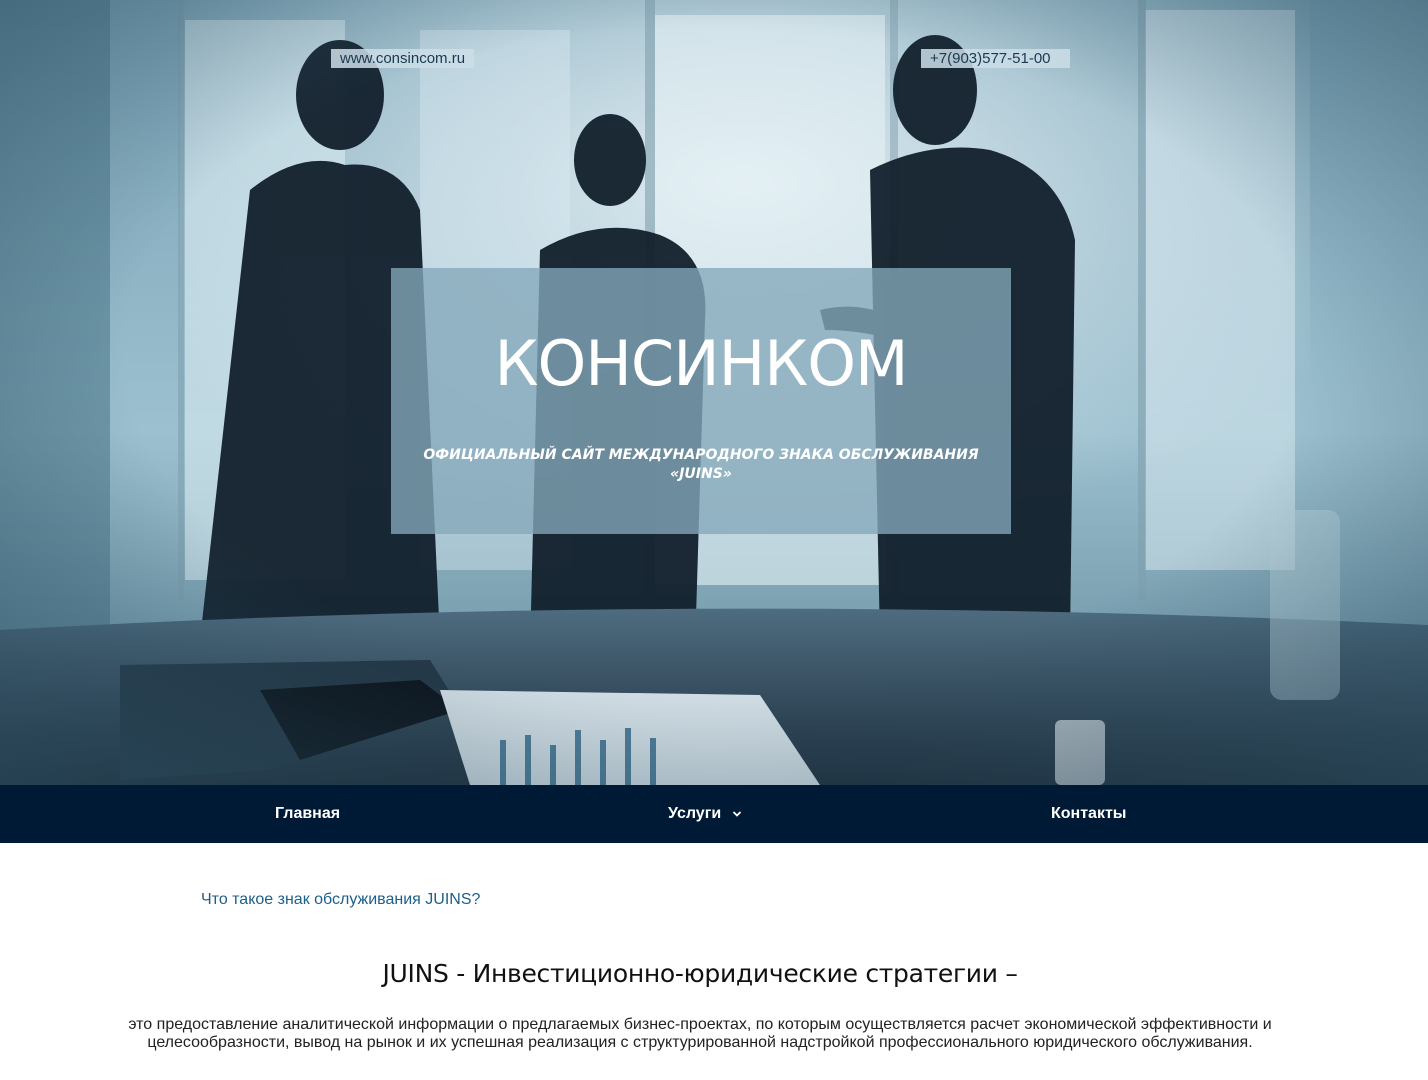  What do you see at coordinates (736, 814) in the screenshot?
I see `chevron-down-icon` at bounding box center [736, 814].